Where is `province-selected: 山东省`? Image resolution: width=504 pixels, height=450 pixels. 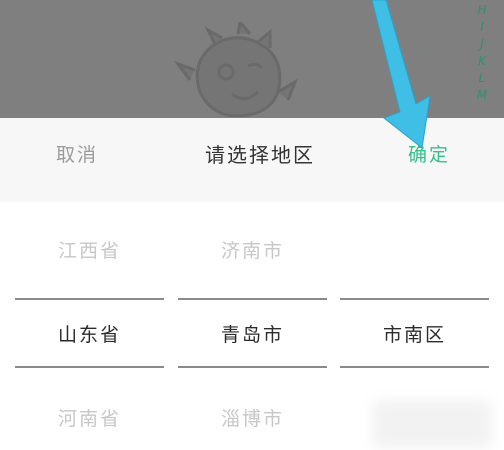
province-selected: 山东省 is located at coordinates (89, 333).